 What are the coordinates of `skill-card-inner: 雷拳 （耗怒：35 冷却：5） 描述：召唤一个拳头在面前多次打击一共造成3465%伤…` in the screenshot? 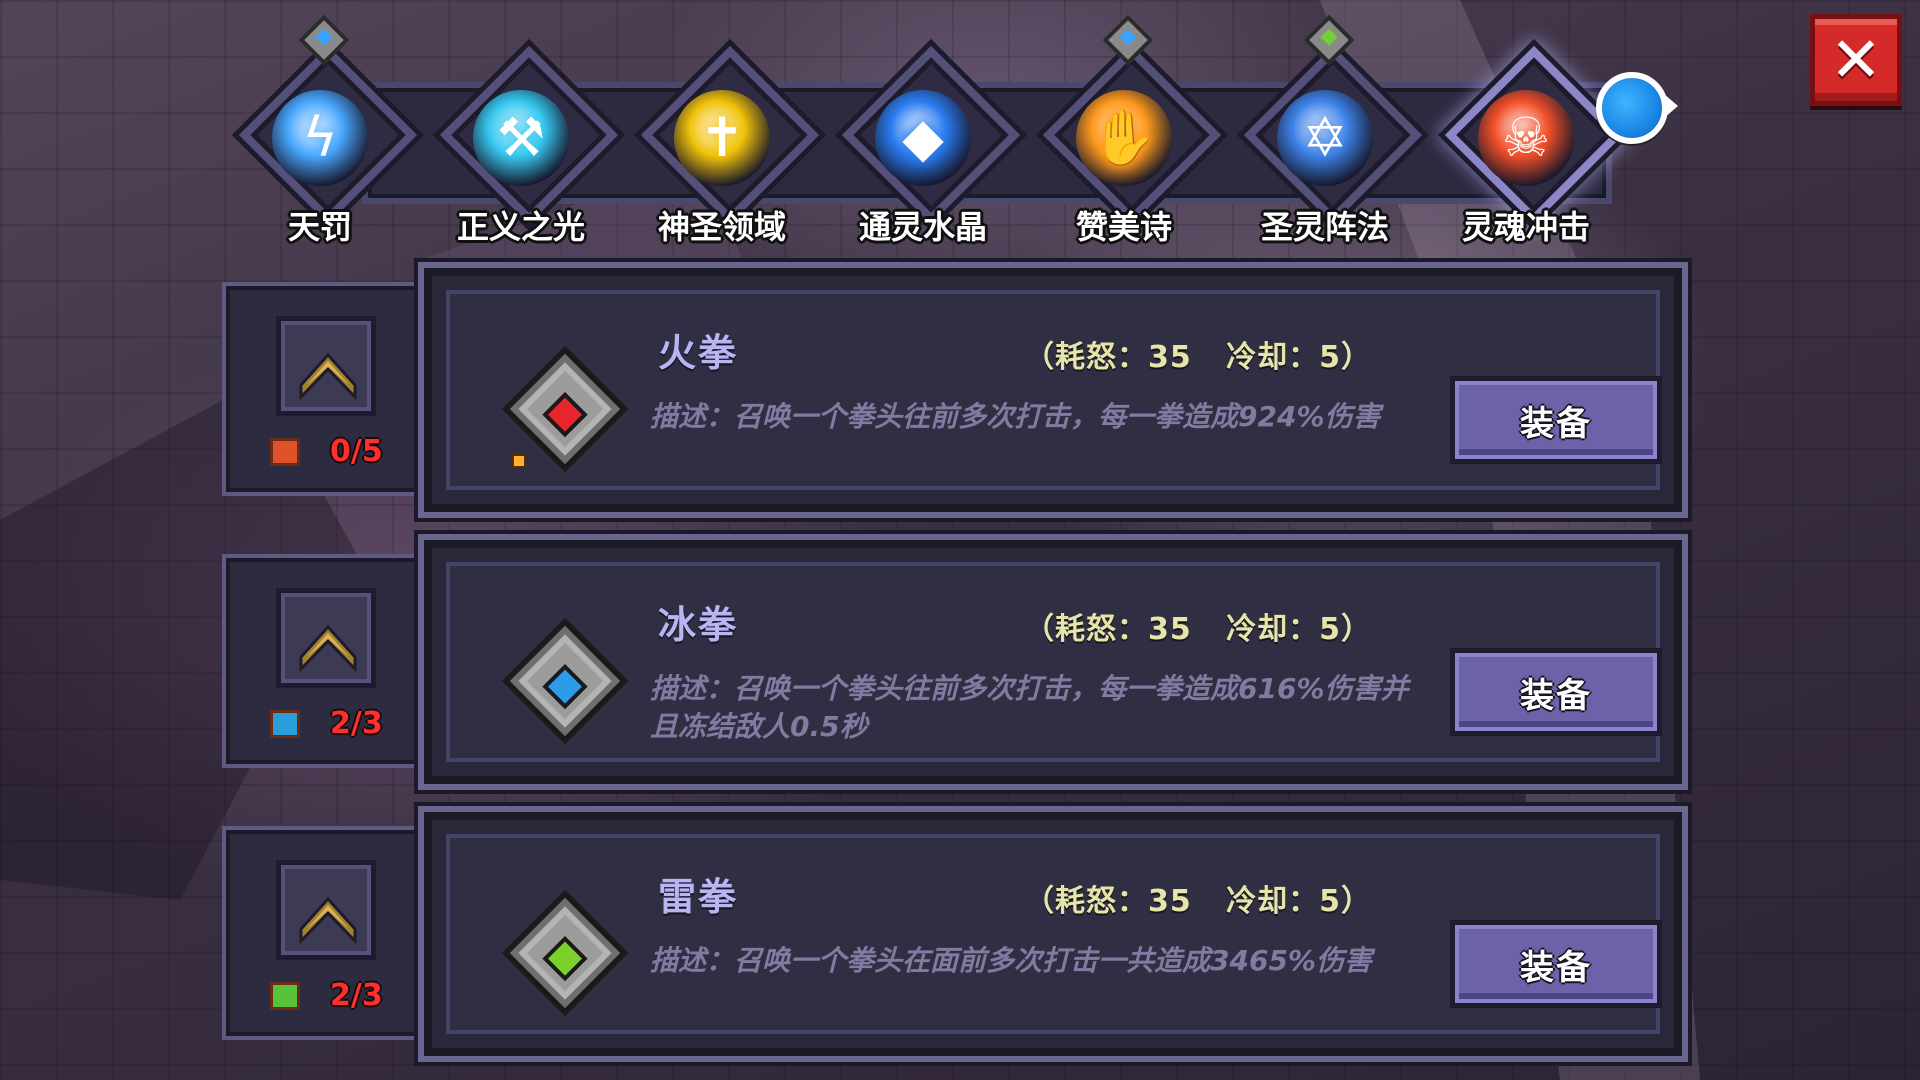 It's located at (1054, 934).